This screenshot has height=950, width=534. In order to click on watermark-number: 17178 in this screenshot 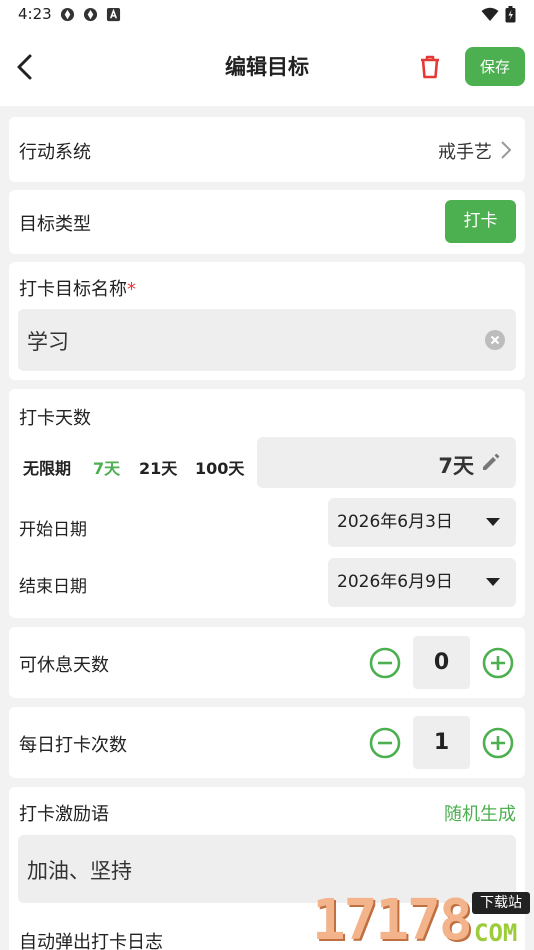, I will do `click(392, 919)`.